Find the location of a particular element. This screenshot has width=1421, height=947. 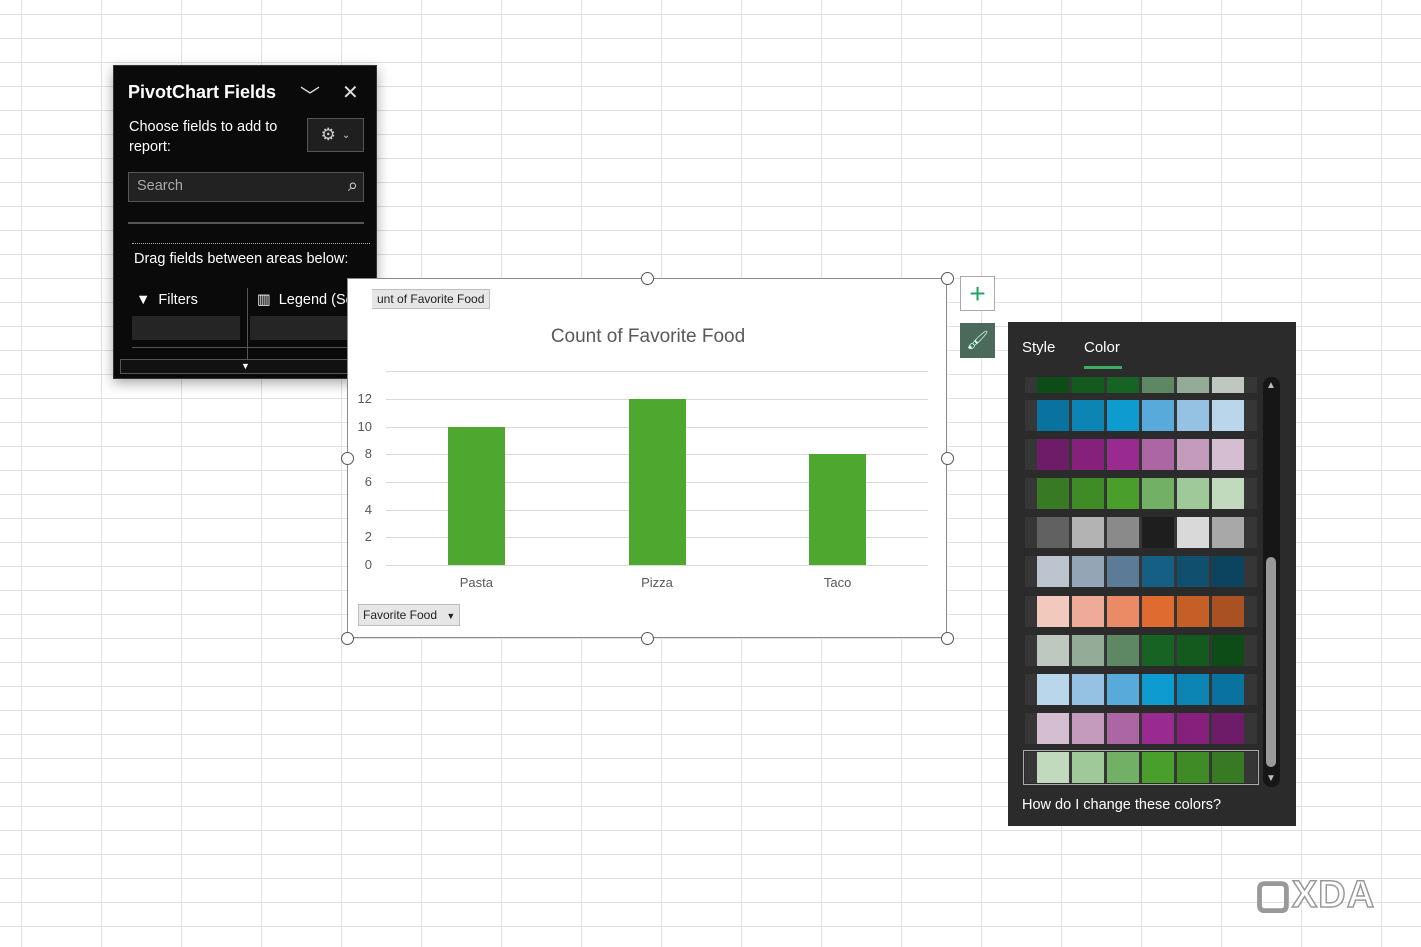

value-field-button: unt of Favorite Food is located at coordinates (431, 299).